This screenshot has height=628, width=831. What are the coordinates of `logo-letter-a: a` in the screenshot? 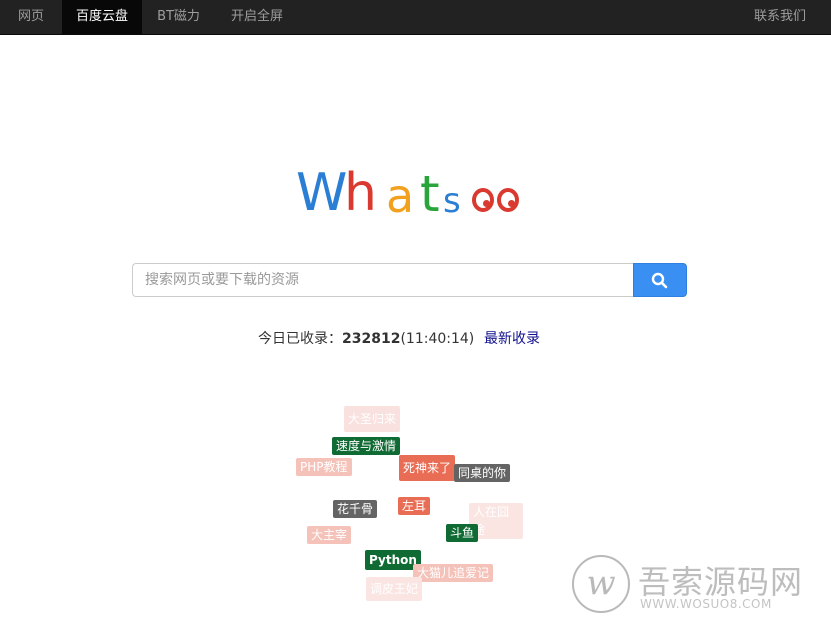 It's located at (400, 196).